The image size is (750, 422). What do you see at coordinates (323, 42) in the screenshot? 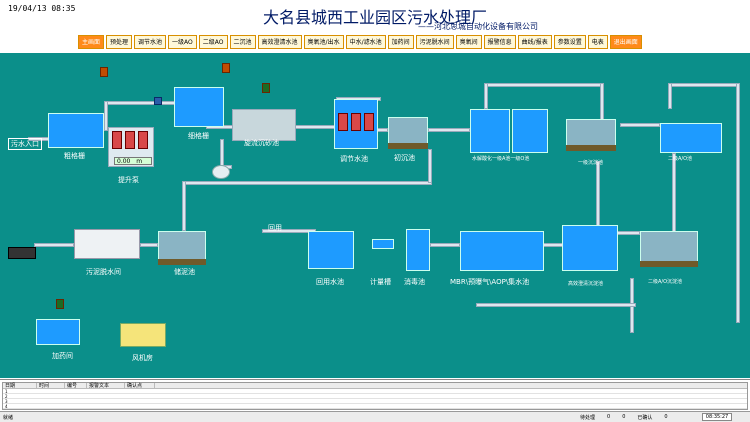
I see `nav-ozone-outlet: 臭氧池/出水` at bounding box center [323, 42].